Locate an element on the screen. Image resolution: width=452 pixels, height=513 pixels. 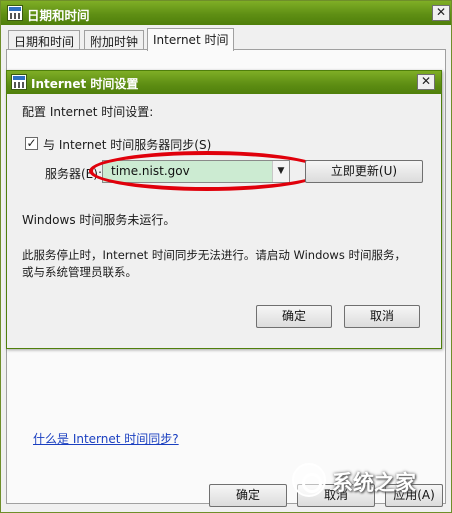
watermark: 系统之家 is located at coordinates (370, 479).